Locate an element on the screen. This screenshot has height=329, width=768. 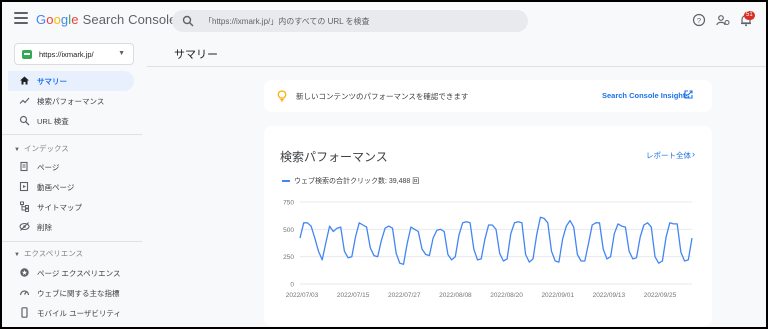
sidebar-item-performance: 検索パフォーマンス is located at coordinates (71, 101).